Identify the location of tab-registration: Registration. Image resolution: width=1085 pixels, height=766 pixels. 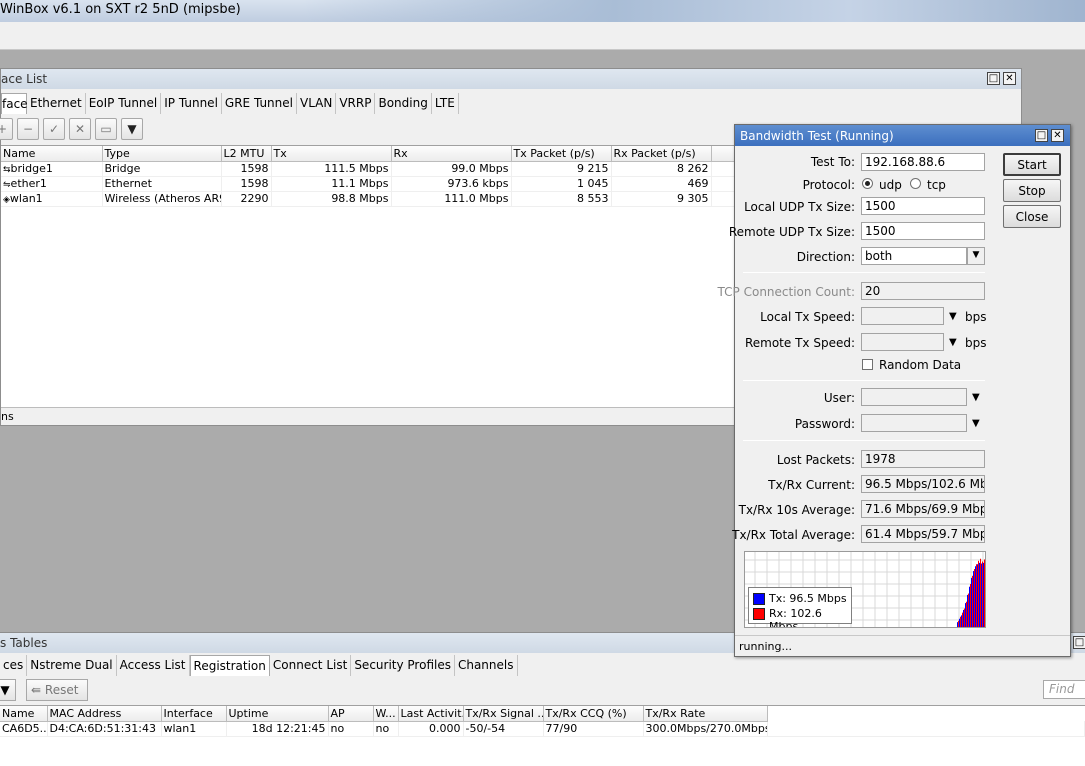
(229, 665).